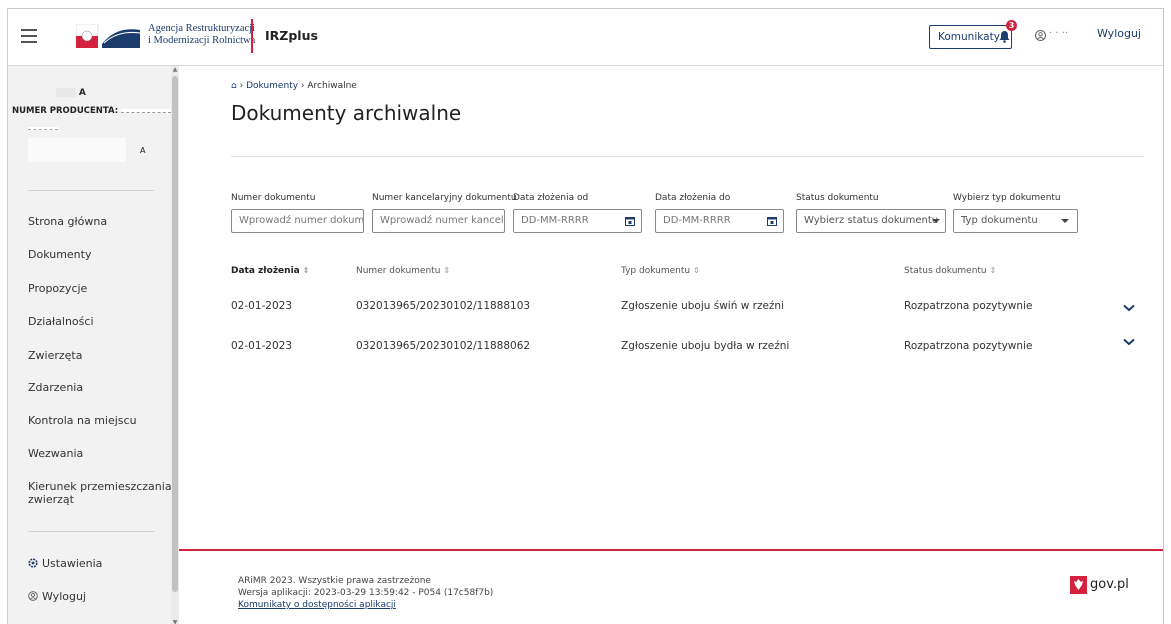 This screenshot has width=1171, height=624. What do you see at coordinates (143, 150) in the screenshot?
I see `producer-letter: A` at bounding box center [143, 150].